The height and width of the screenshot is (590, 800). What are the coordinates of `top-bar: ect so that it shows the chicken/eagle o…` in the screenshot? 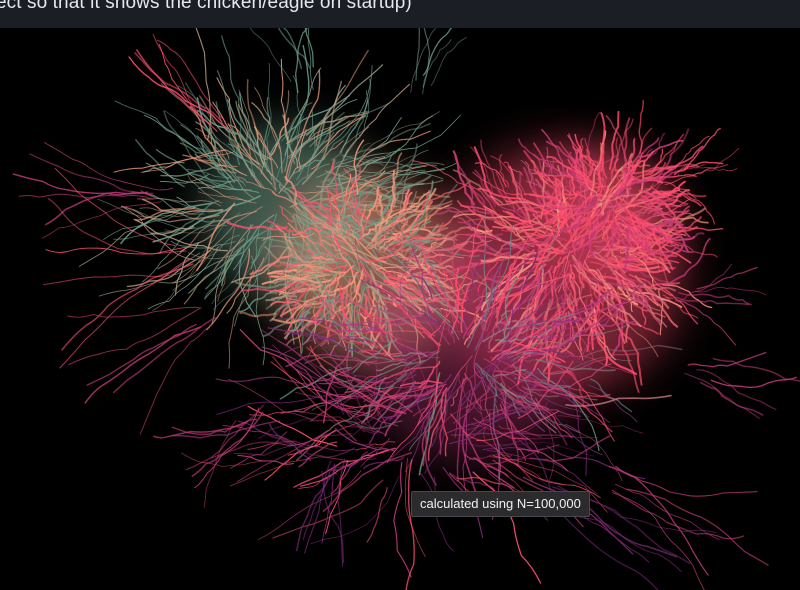 It's located at (400, 14).